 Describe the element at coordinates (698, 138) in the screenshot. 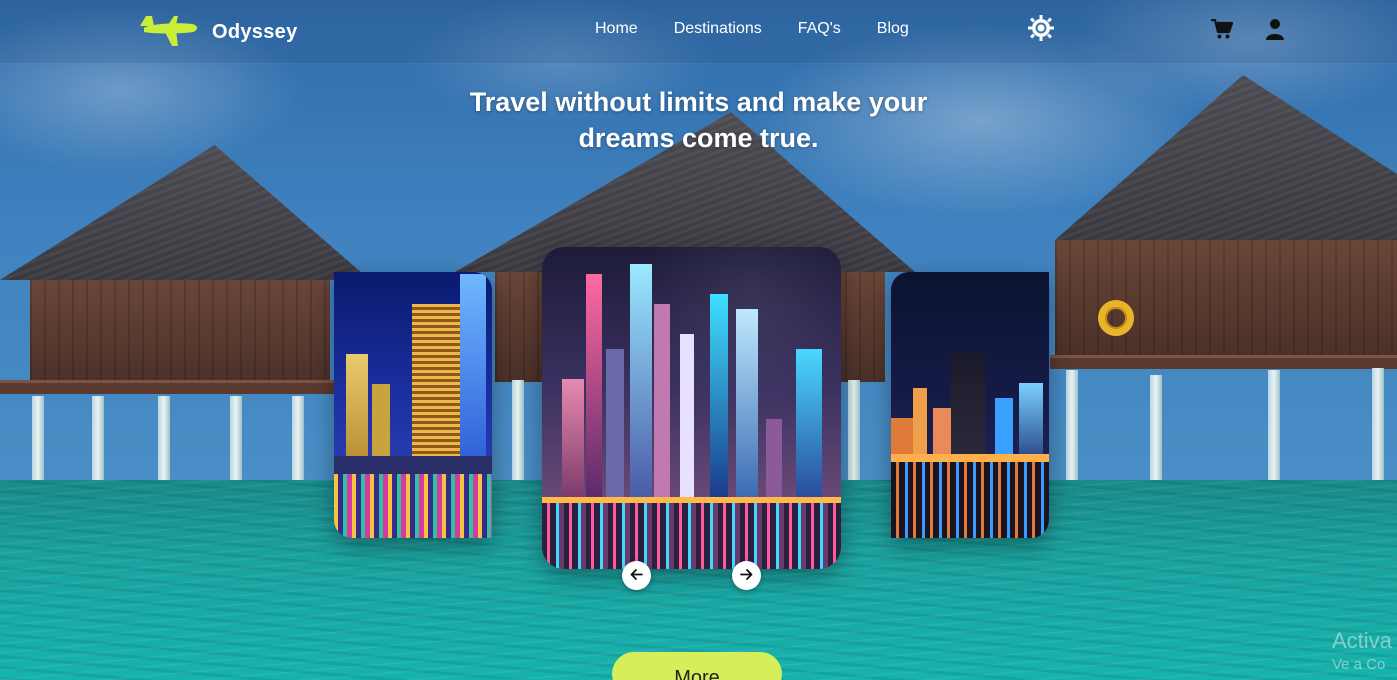

I see `hero-headline-line2: dreams come true.` at that location.